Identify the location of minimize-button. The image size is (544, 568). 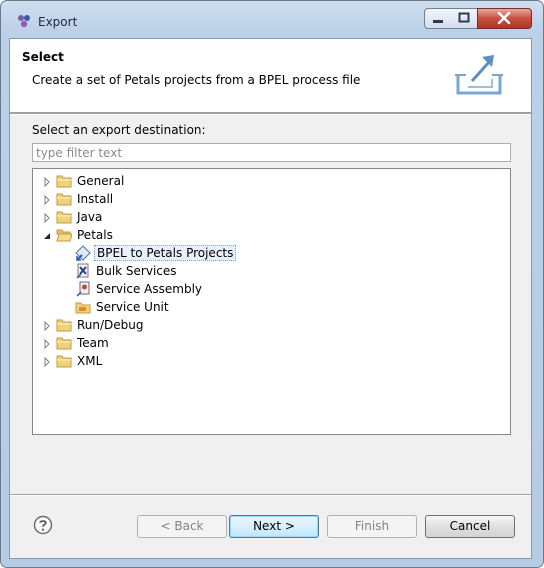
(438, 18).